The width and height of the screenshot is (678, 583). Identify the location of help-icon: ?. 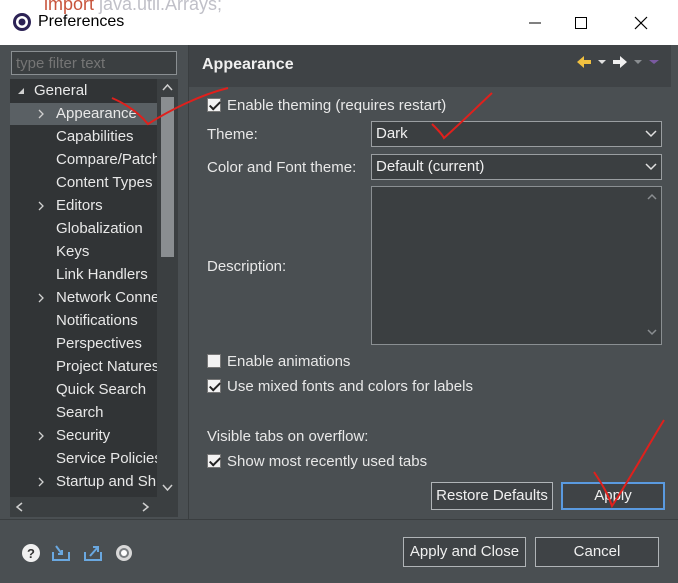
(31, 553).